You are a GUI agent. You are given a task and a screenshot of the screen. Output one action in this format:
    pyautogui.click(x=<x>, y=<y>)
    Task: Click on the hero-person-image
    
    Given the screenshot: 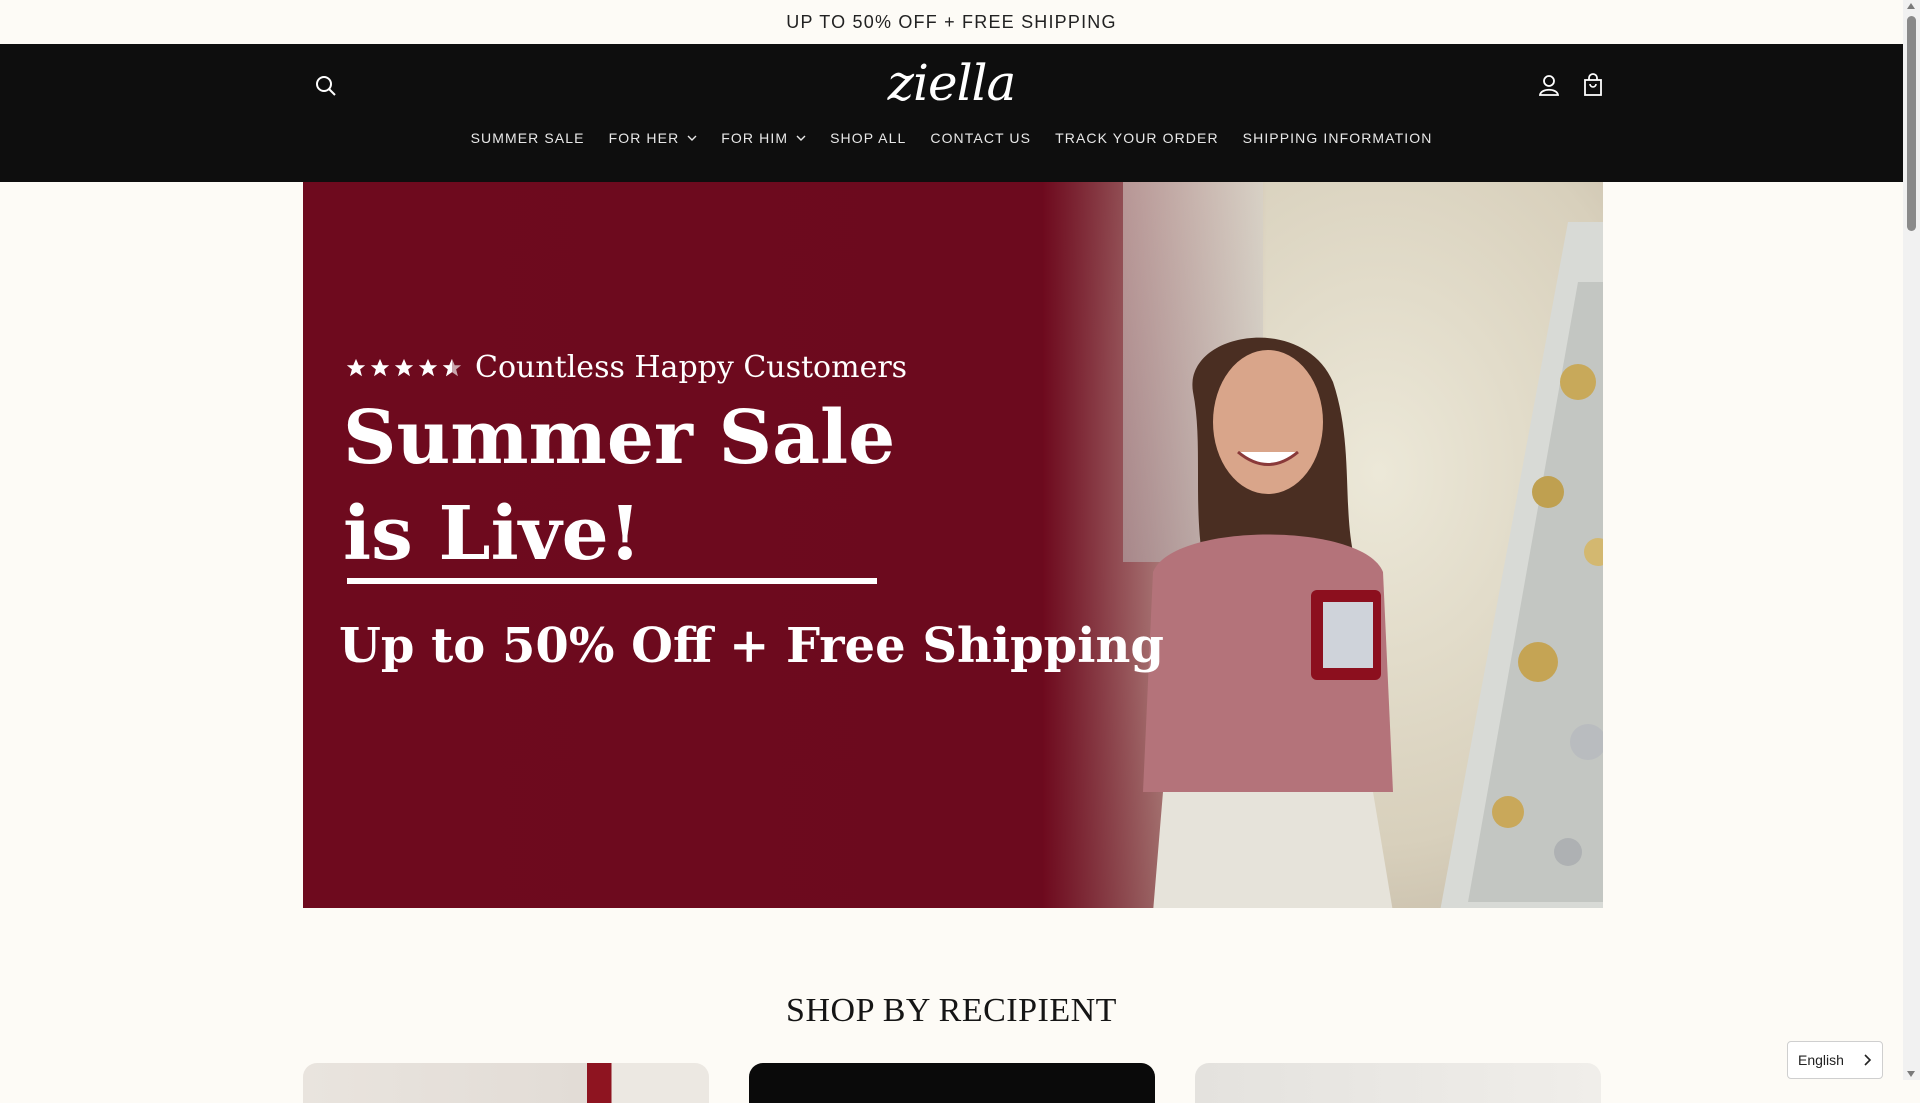 What is the action you would take?
    pyautogui.click(x=1268, y=622)
    